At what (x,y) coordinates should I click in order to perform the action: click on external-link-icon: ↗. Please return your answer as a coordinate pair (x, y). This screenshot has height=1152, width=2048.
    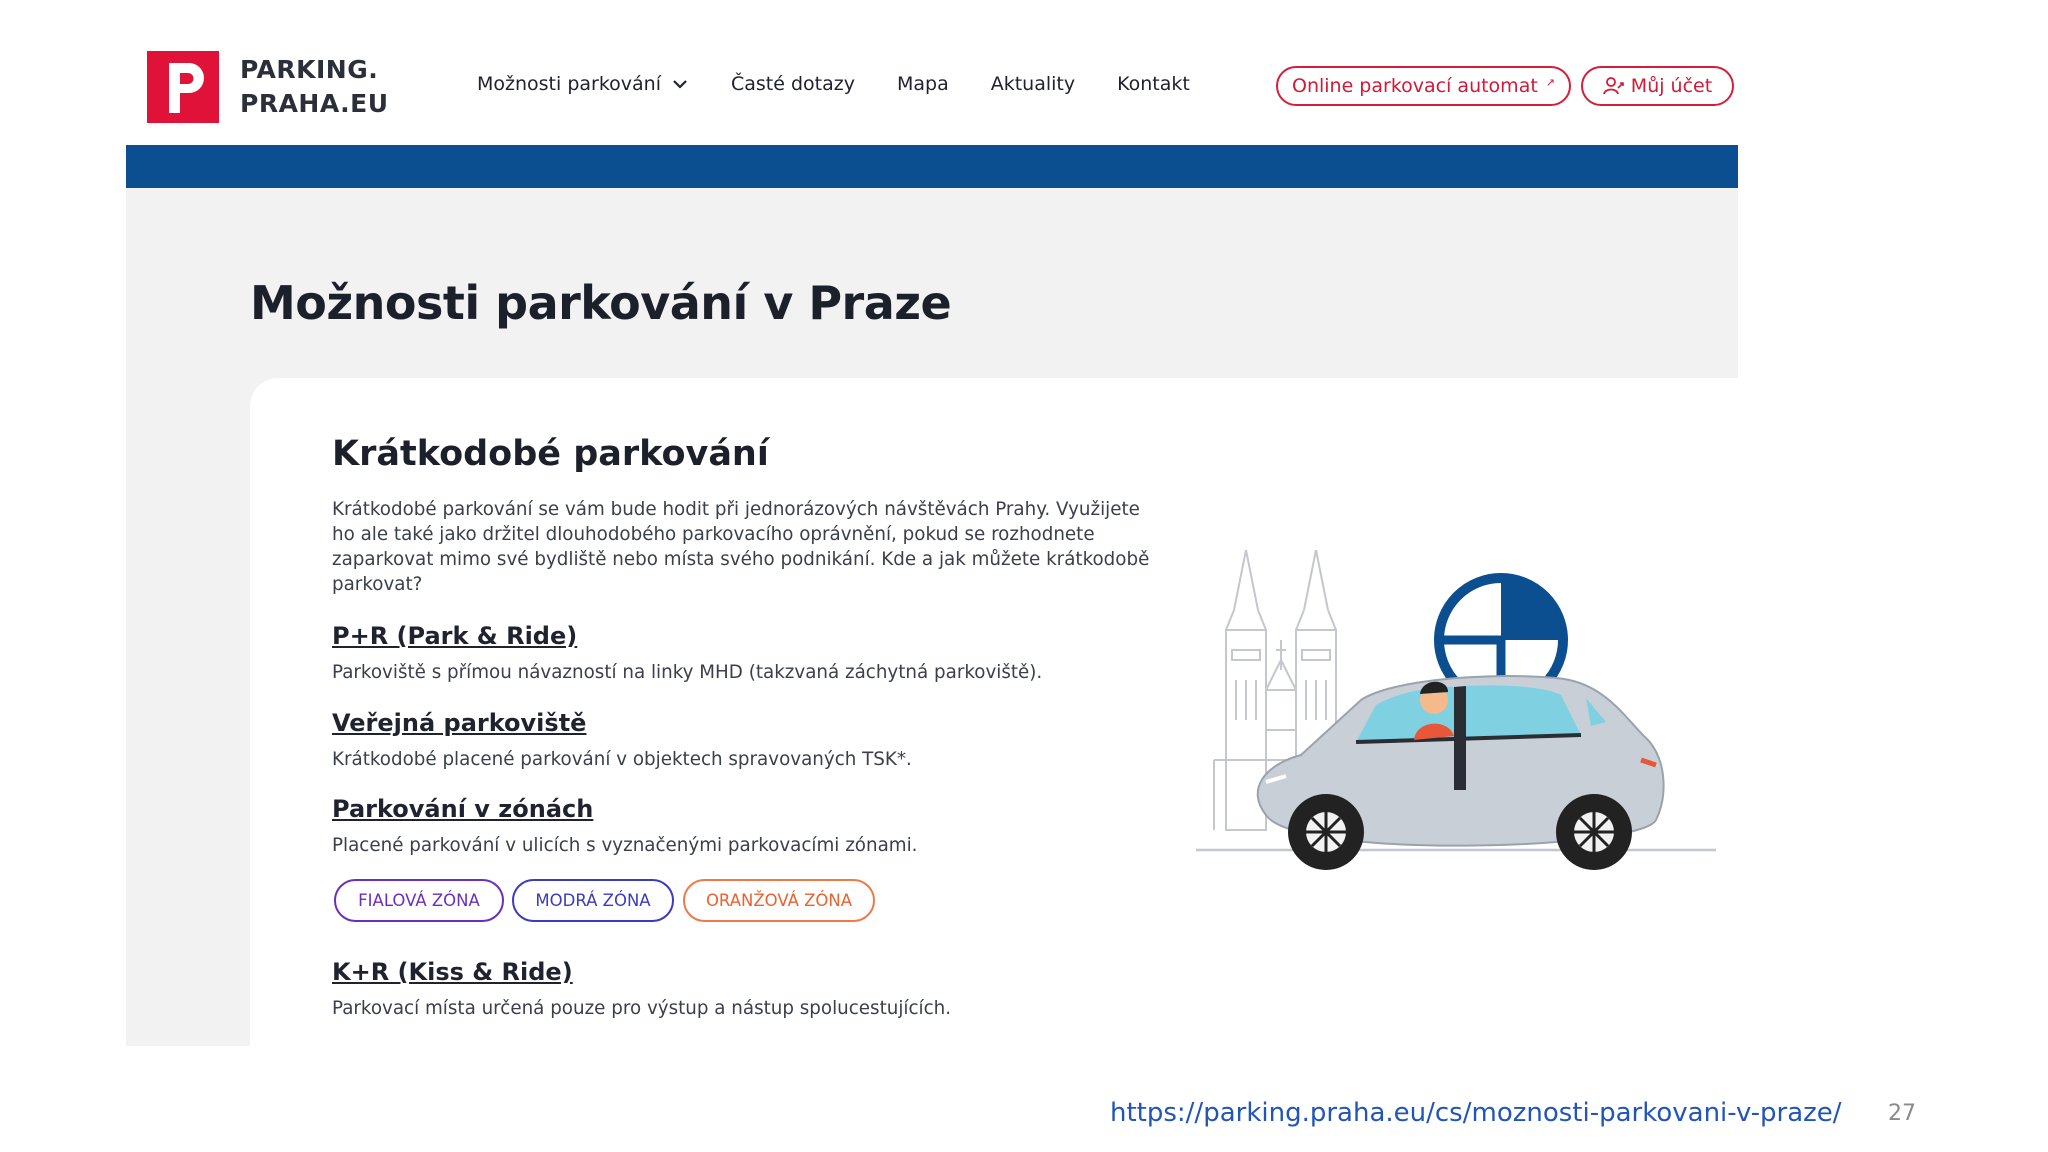
    Looking at the image, I should click on (1550, 82).